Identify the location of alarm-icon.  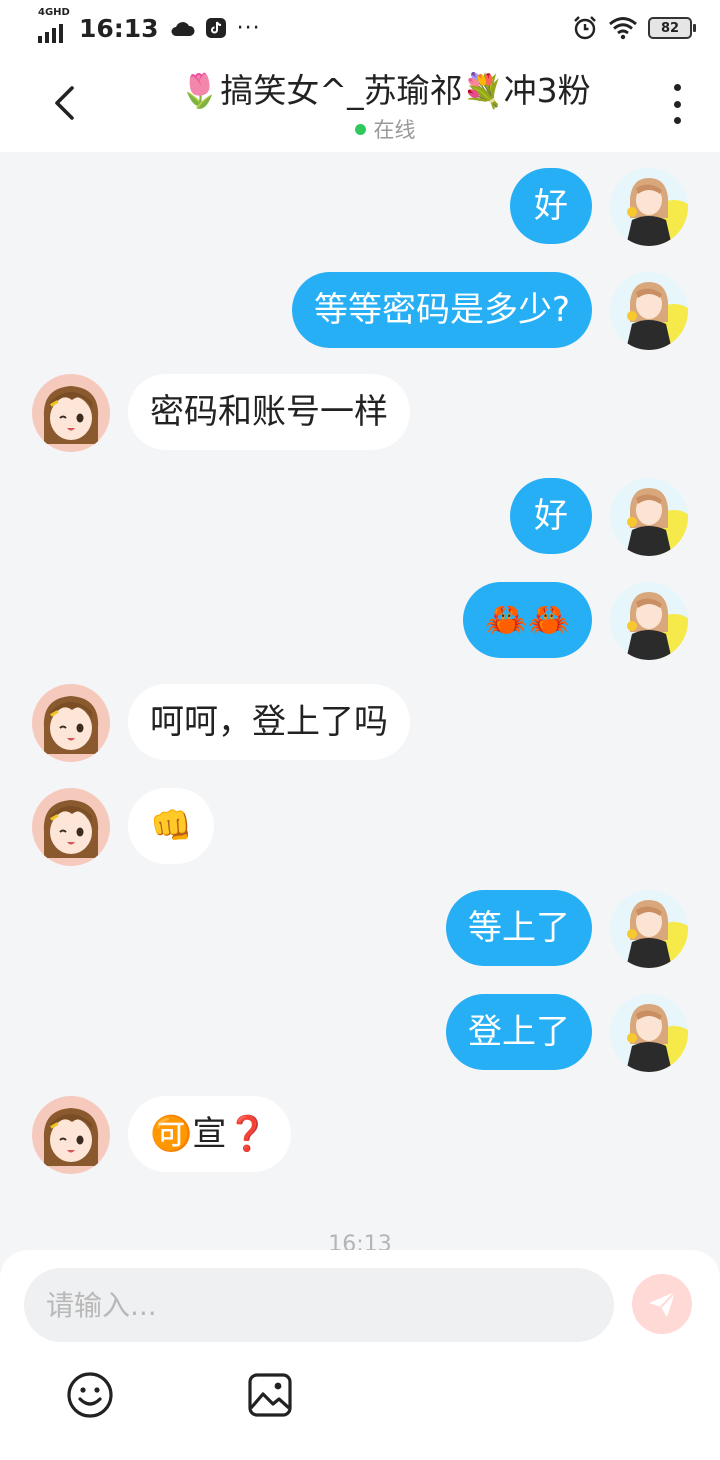
(585, 28).